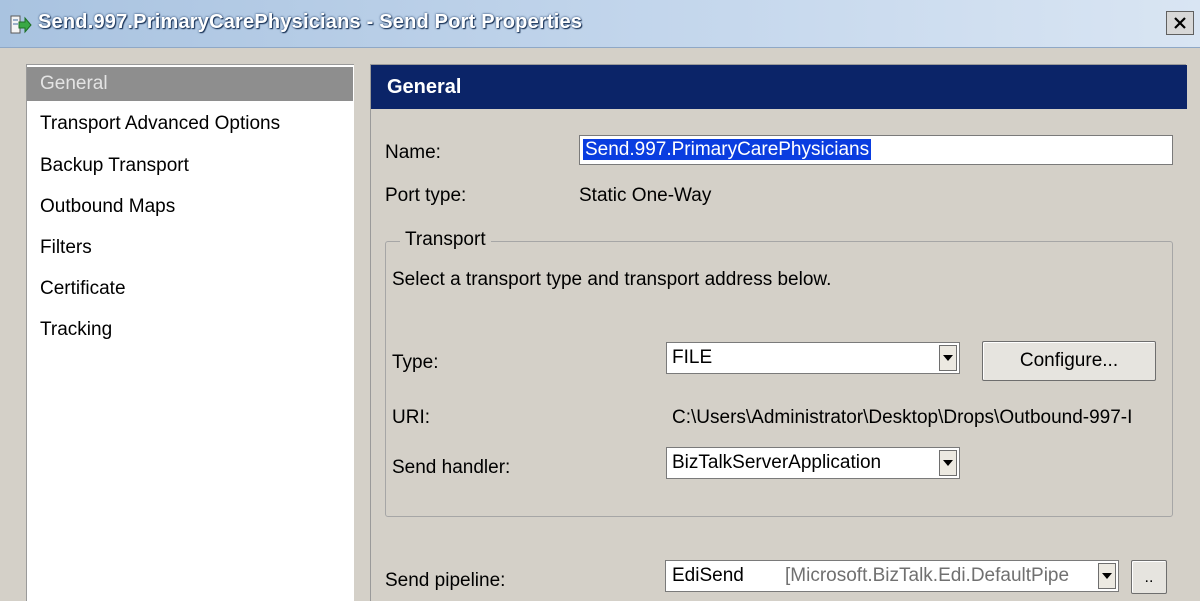 This screenshot has height=601, width=1200. What do you see at coordinates (415, 362) in the screenshot?
I see `type-label: Type:` at bounding box center [415, 362].